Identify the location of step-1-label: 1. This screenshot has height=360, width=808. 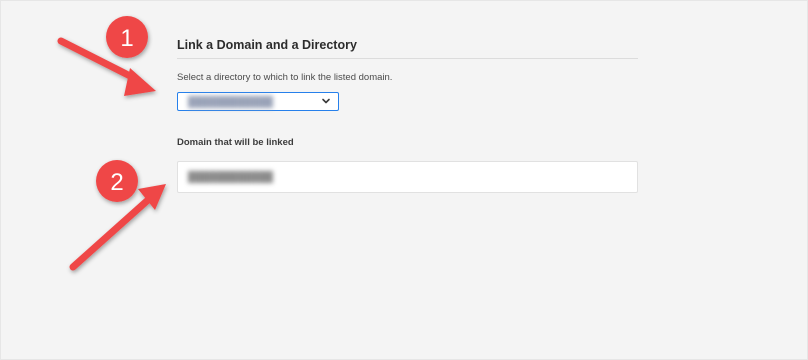
(126, 38).